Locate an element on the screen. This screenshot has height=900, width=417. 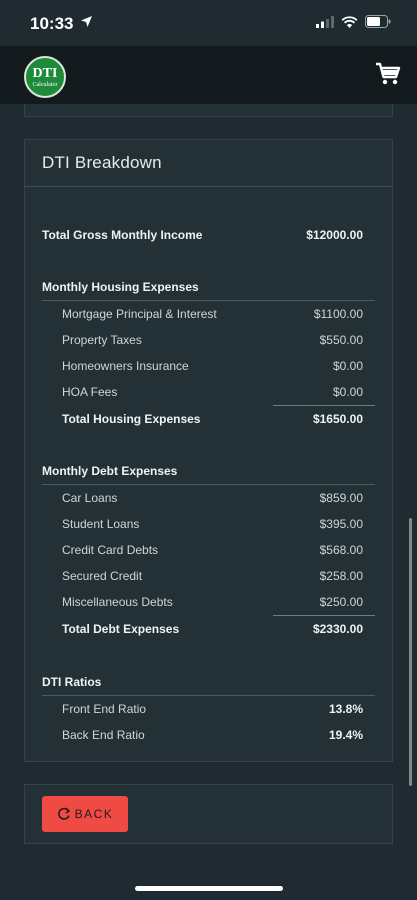
housing-heading-line is located at coordinates (208, 300).